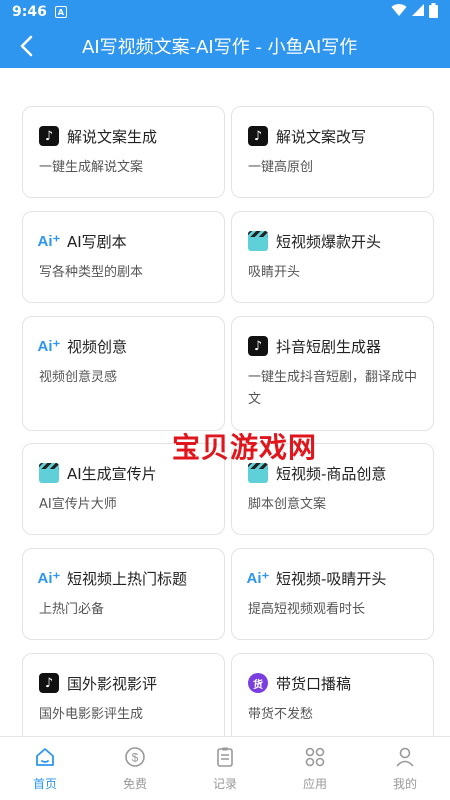 The height and width of the screenshot is (800, 450). I want to click on tool-card-header: Ai⁺ 短视频上热门标题, so click(122, 578).